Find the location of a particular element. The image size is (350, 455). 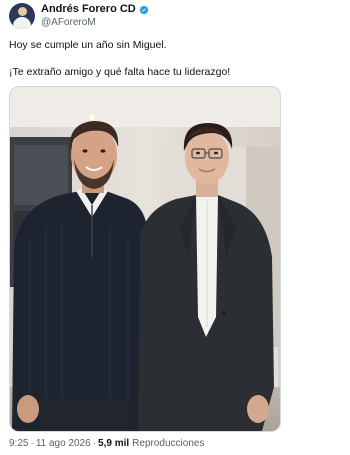

avatar is located at coordinates (22, 16).